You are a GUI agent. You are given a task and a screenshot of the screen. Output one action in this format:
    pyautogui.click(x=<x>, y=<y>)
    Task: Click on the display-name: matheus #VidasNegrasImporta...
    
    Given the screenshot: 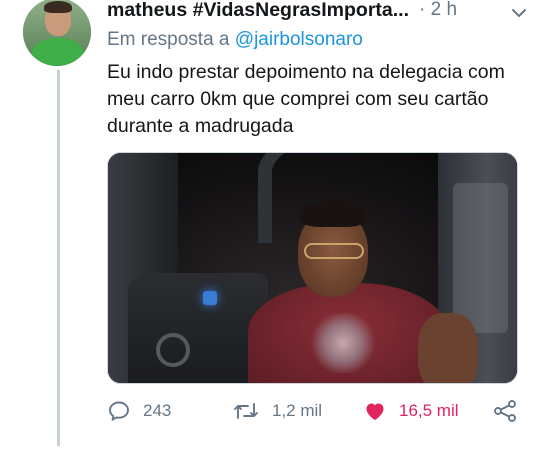 What is the action you would take?
    pyautogui.click(x=258, y=11)
    